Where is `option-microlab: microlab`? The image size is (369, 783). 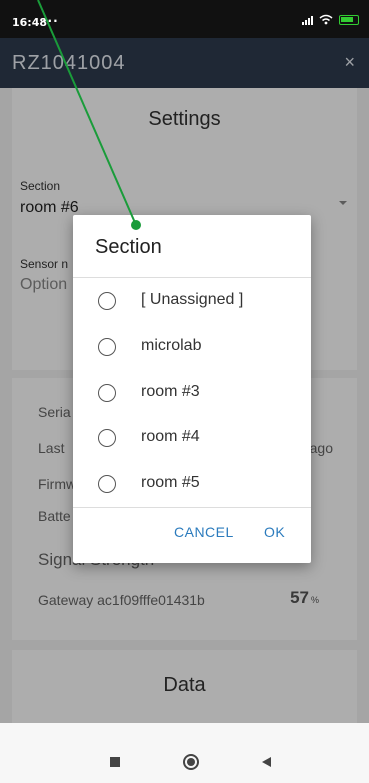 option-microlab: microlab is located at coordinates (192, 347).